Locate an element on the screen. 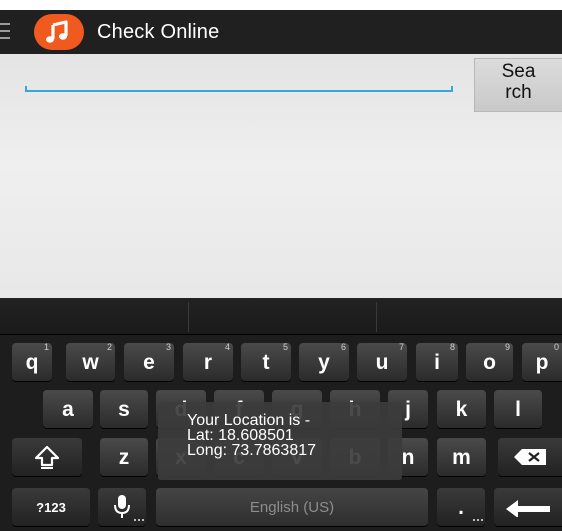 The width and height of the screenshot is (562, 531). shift-key is located at coordinates (47, 457).